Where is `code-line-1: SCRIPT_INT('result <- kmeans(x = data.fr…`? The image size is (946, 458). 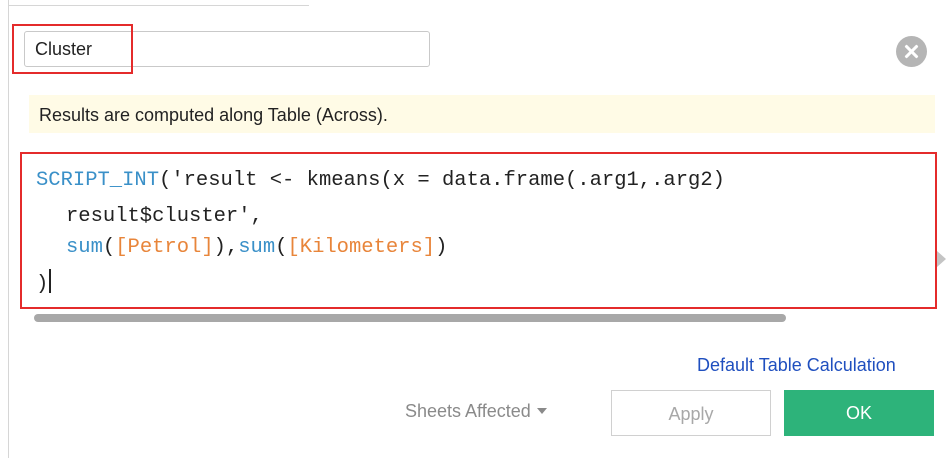 code-line-1: SCRIPT_INT('result <- kmeans(x = data.fr… is located at coordinates (380, 180).